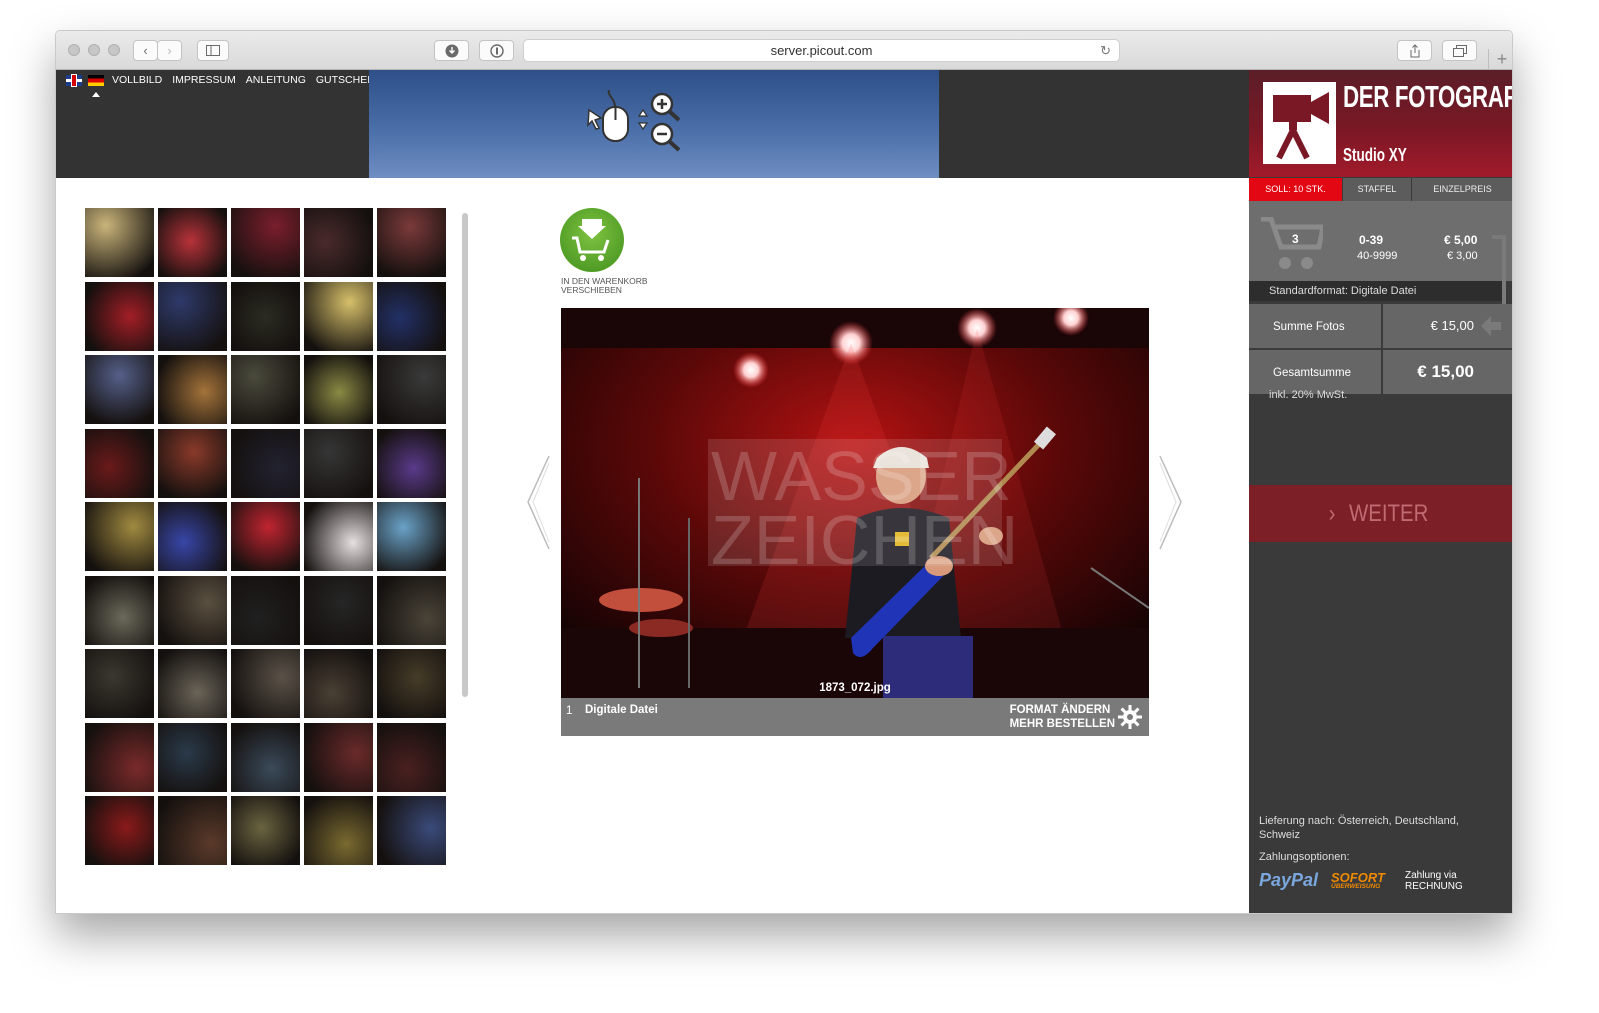  Describe the element at coordinates (1295, 239) in the screenshot. I see `cart-count: 3` at that location.